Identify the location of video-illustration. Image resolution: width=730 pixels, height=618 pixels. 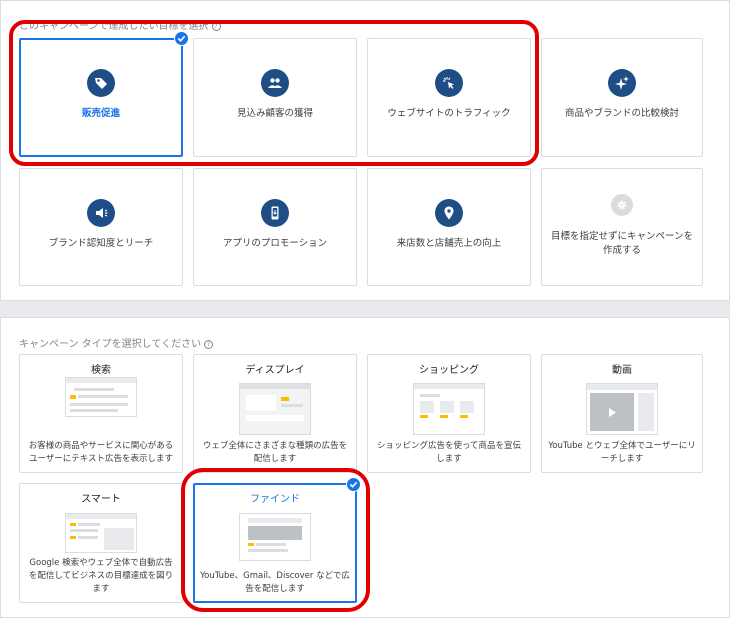
(622, 409).